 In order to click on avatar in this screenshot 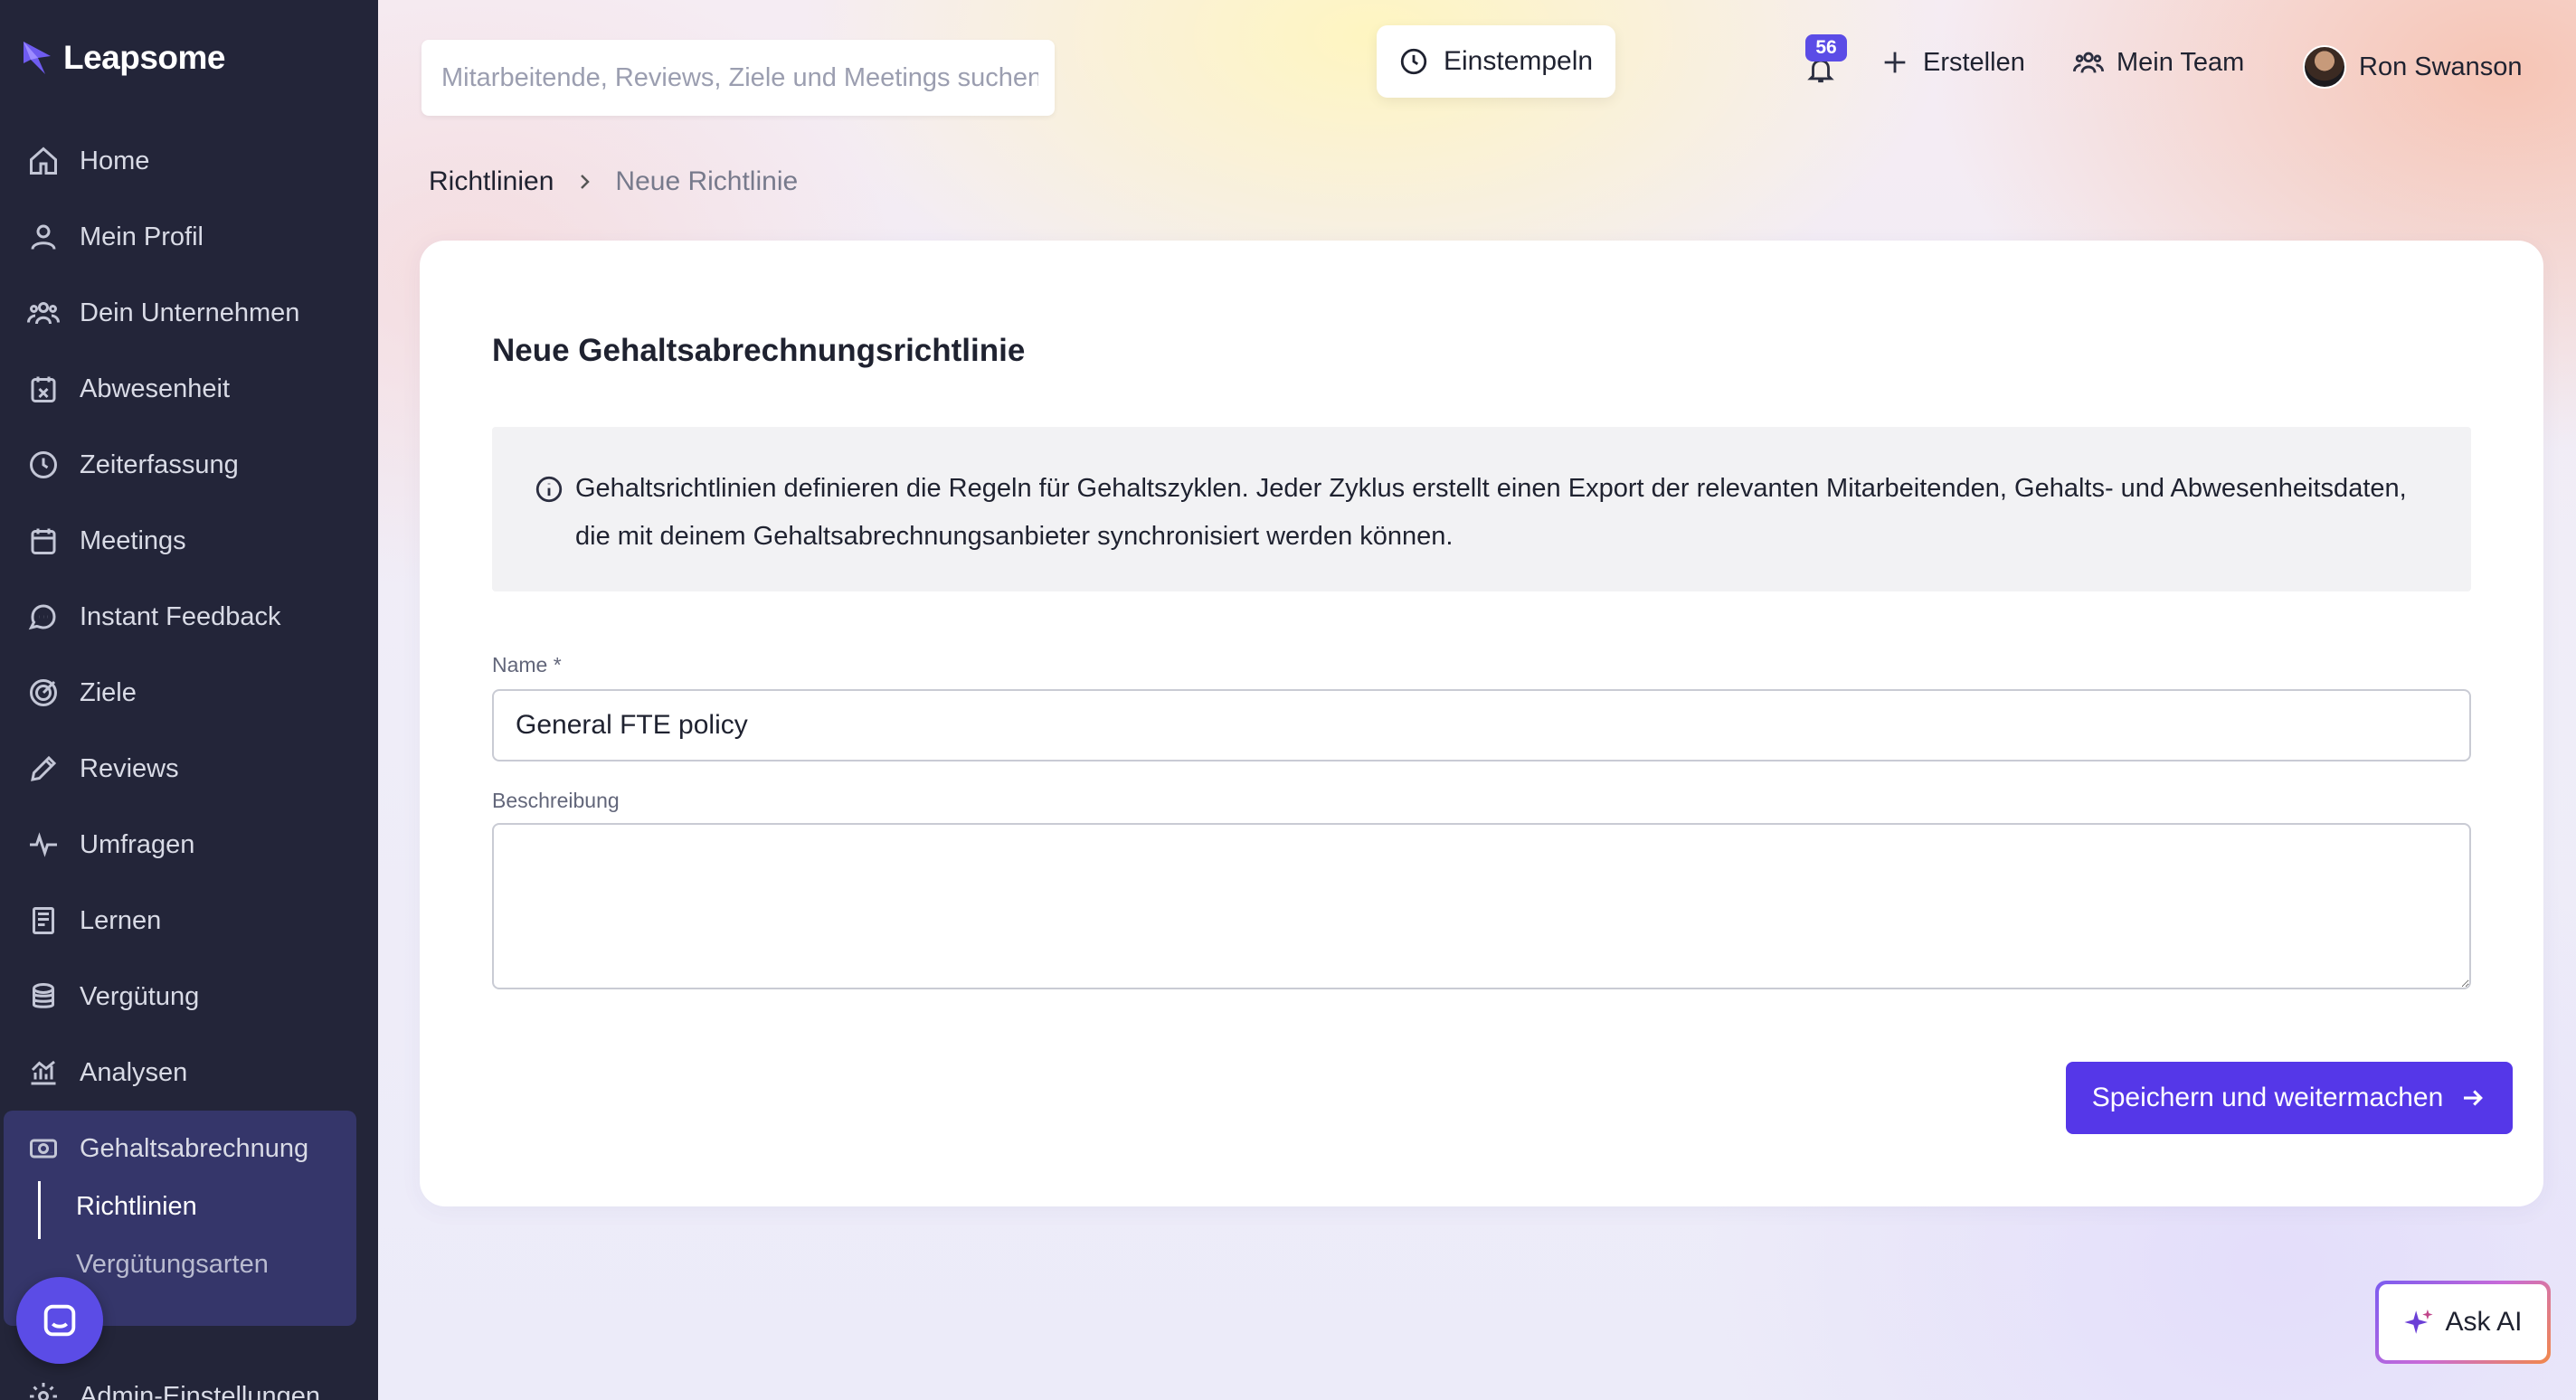, I will do `click(2324, 67)`.